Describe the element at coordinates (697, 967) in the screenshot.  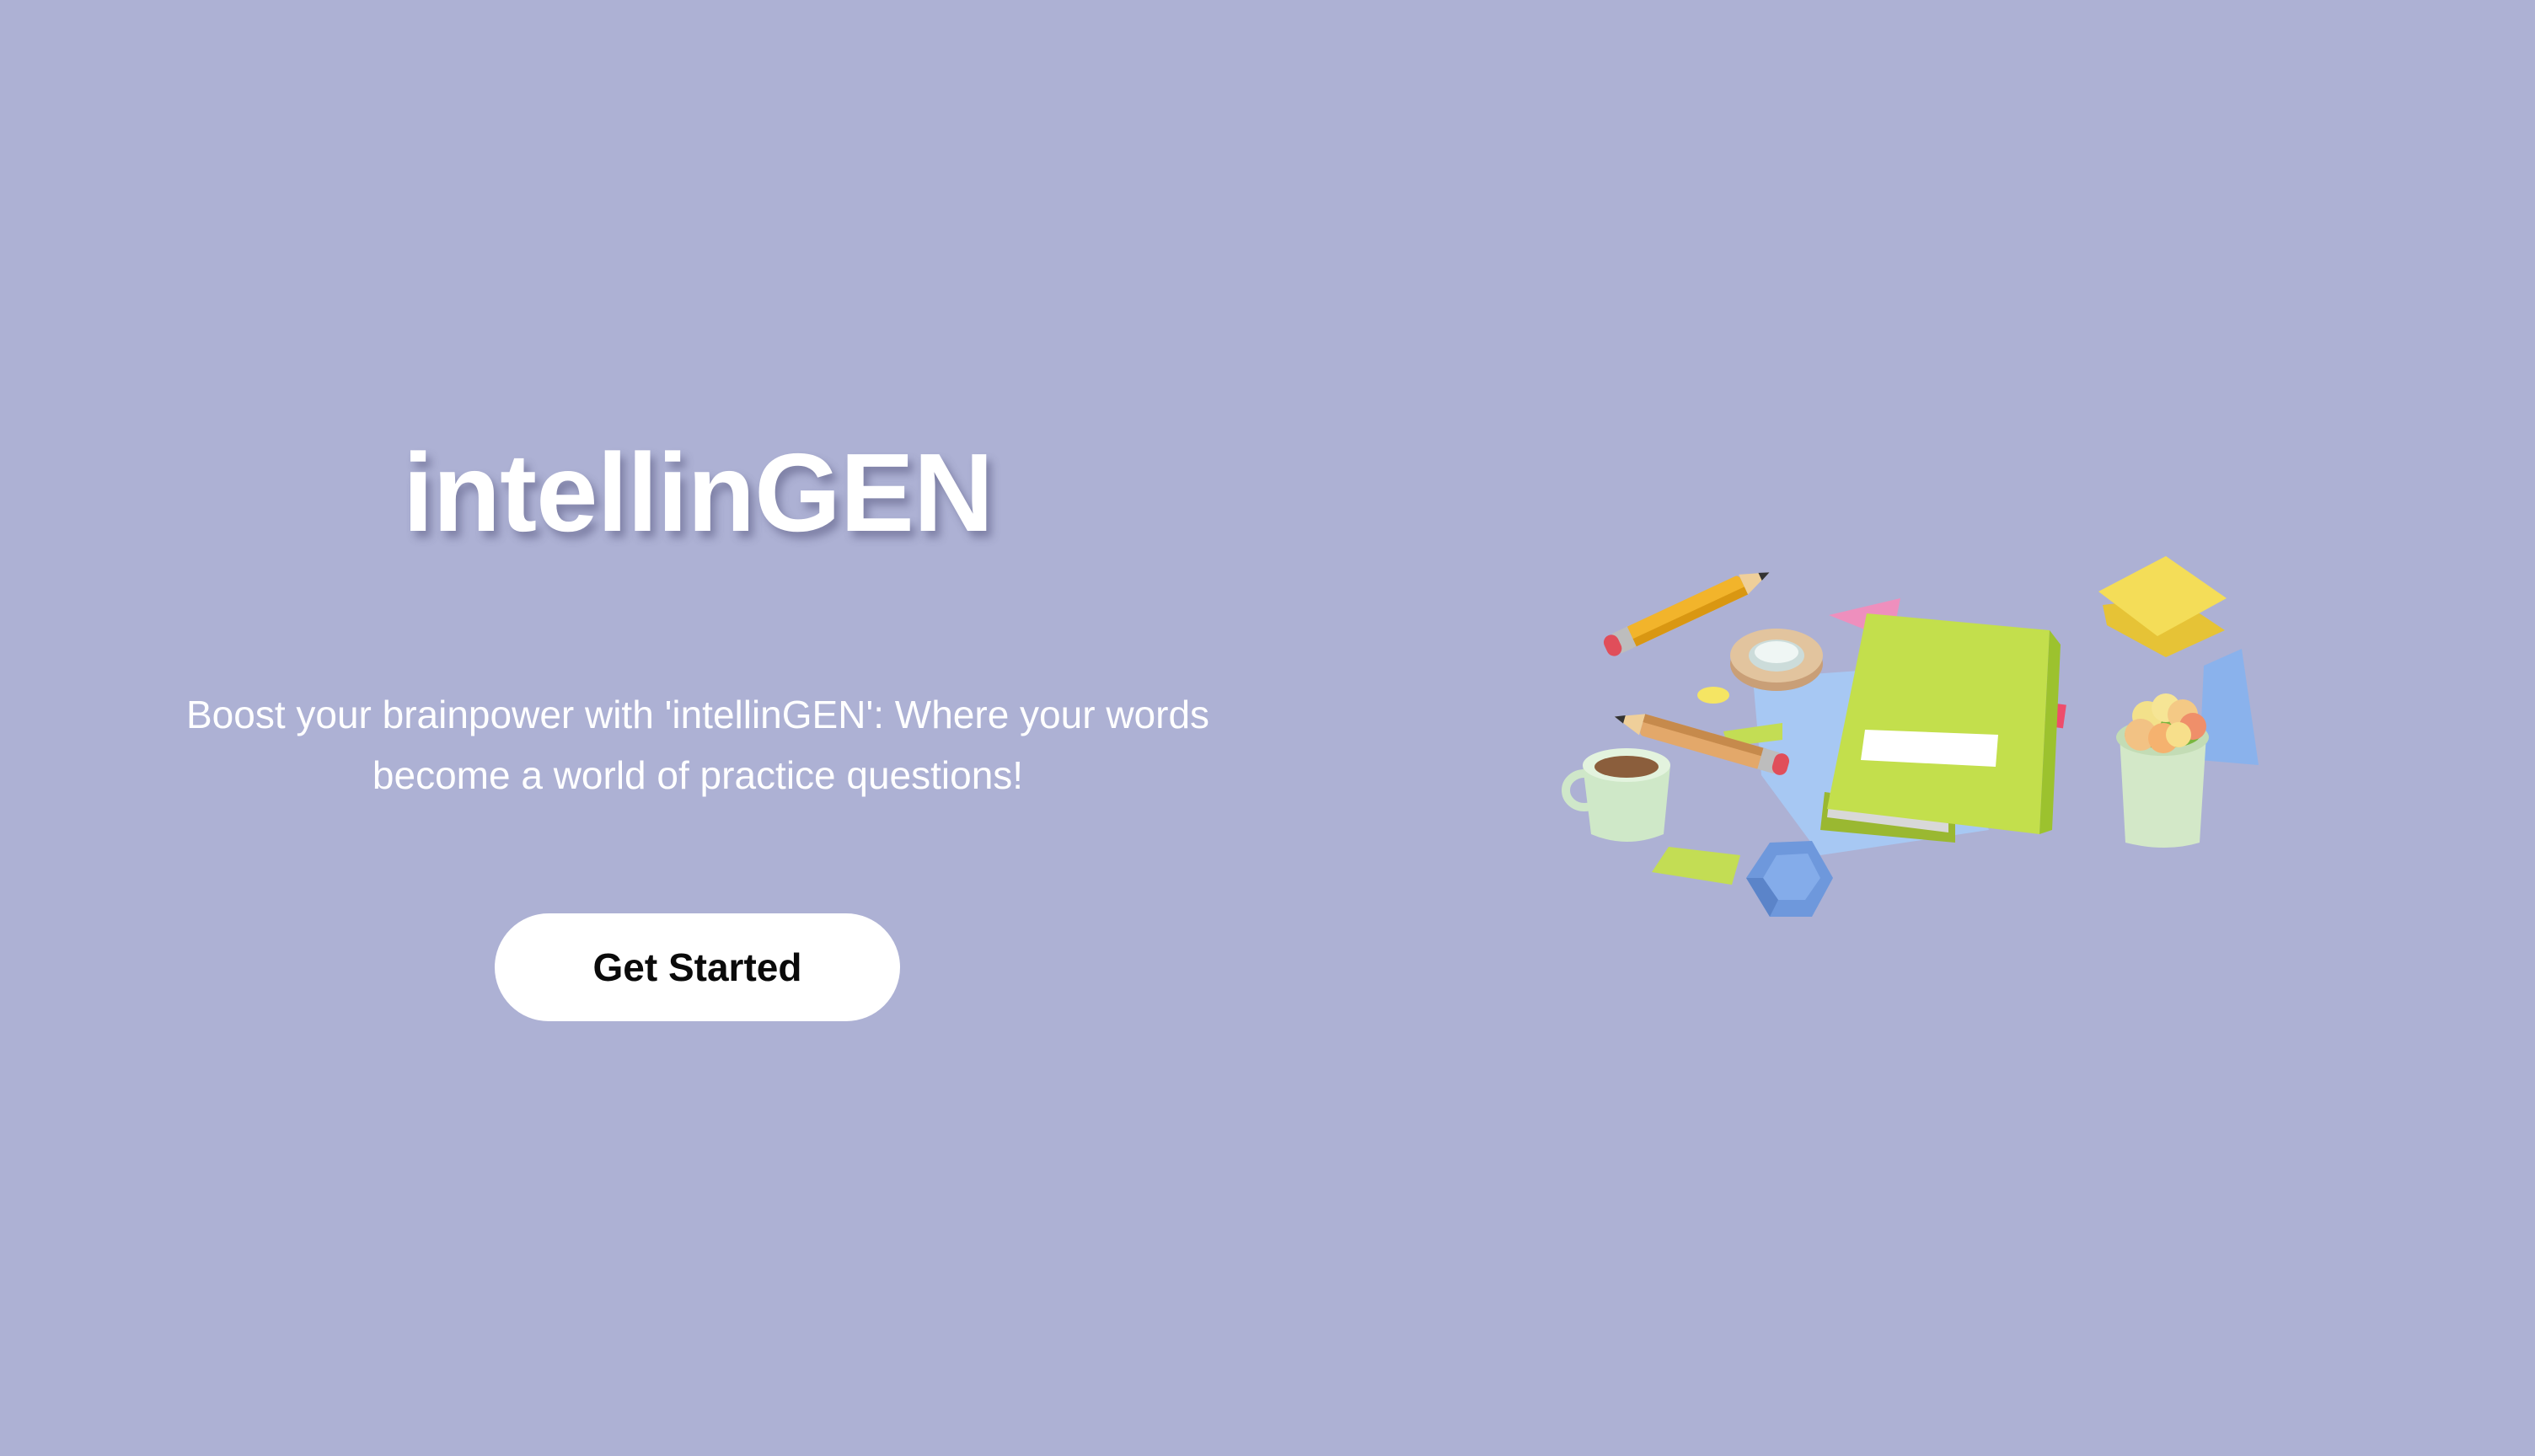
I see `get-started-button: Get Started` at that location.